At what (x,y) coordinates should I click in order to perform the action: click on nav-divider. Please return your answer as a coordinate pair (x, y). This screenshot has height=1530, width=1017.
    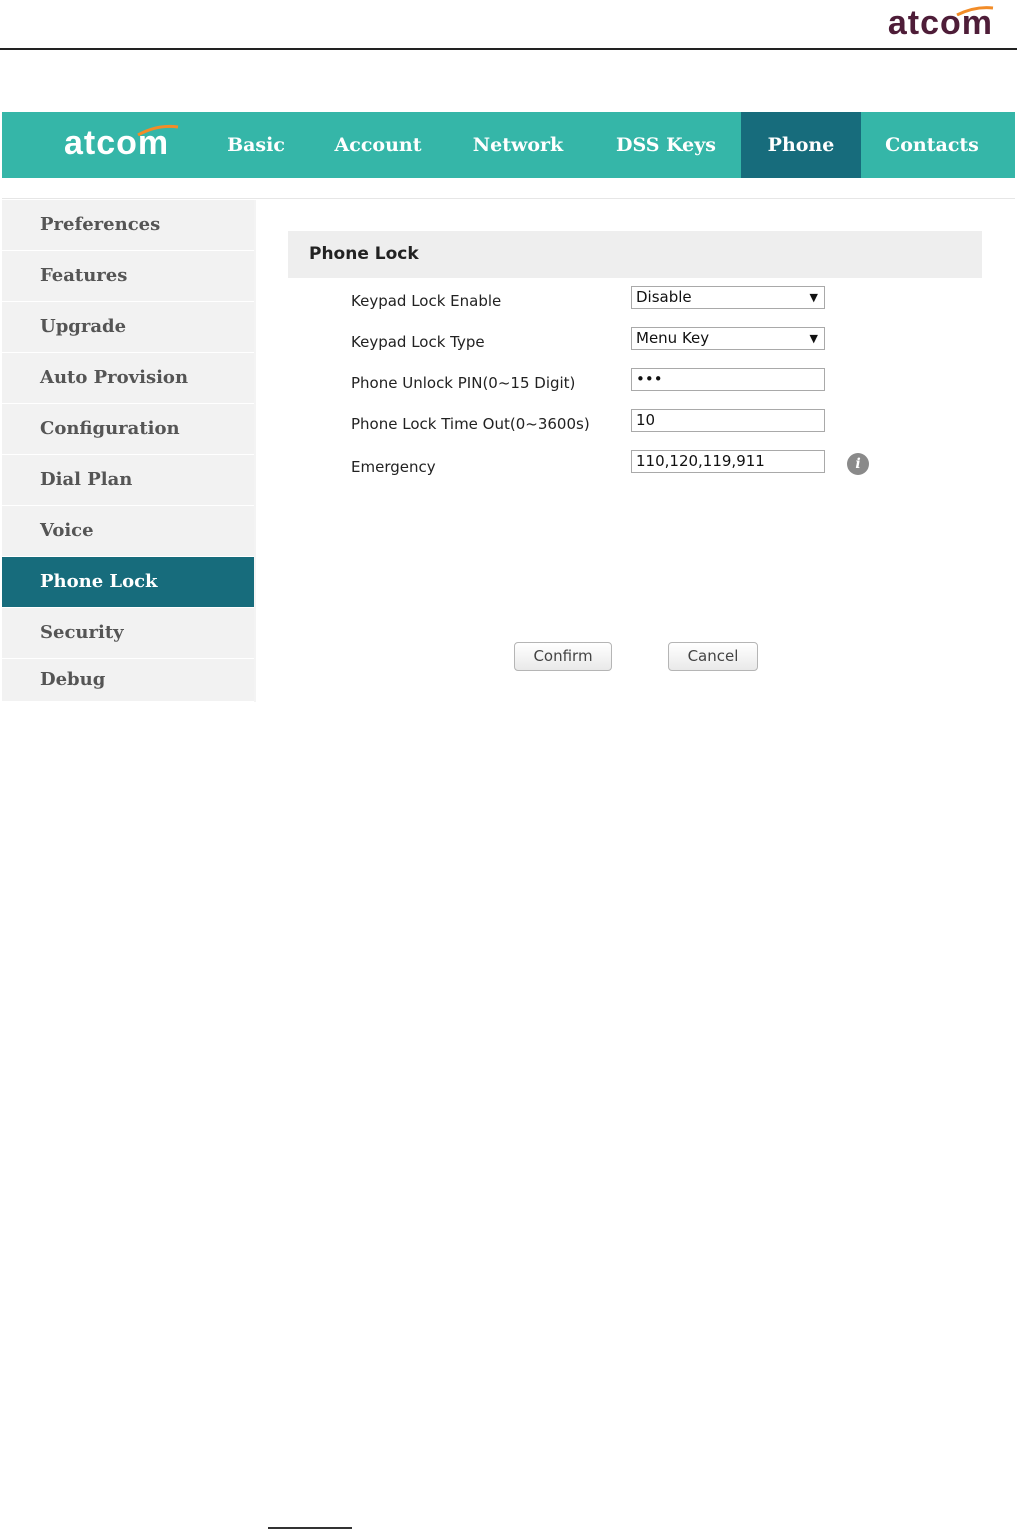
    Looking at the image, I should click on (508, 188).